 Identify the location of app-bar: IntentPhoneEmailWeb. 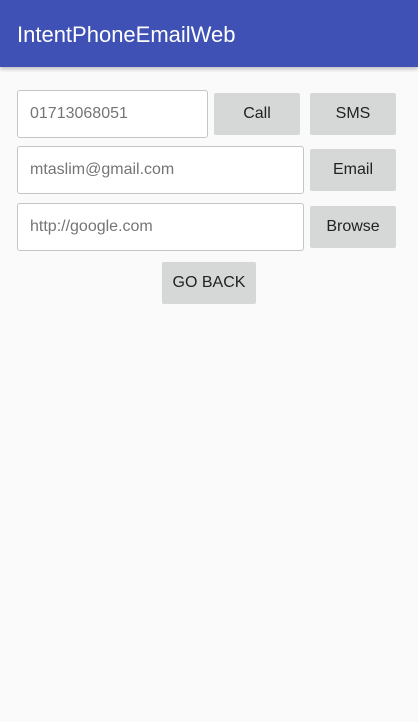
(209, 33).